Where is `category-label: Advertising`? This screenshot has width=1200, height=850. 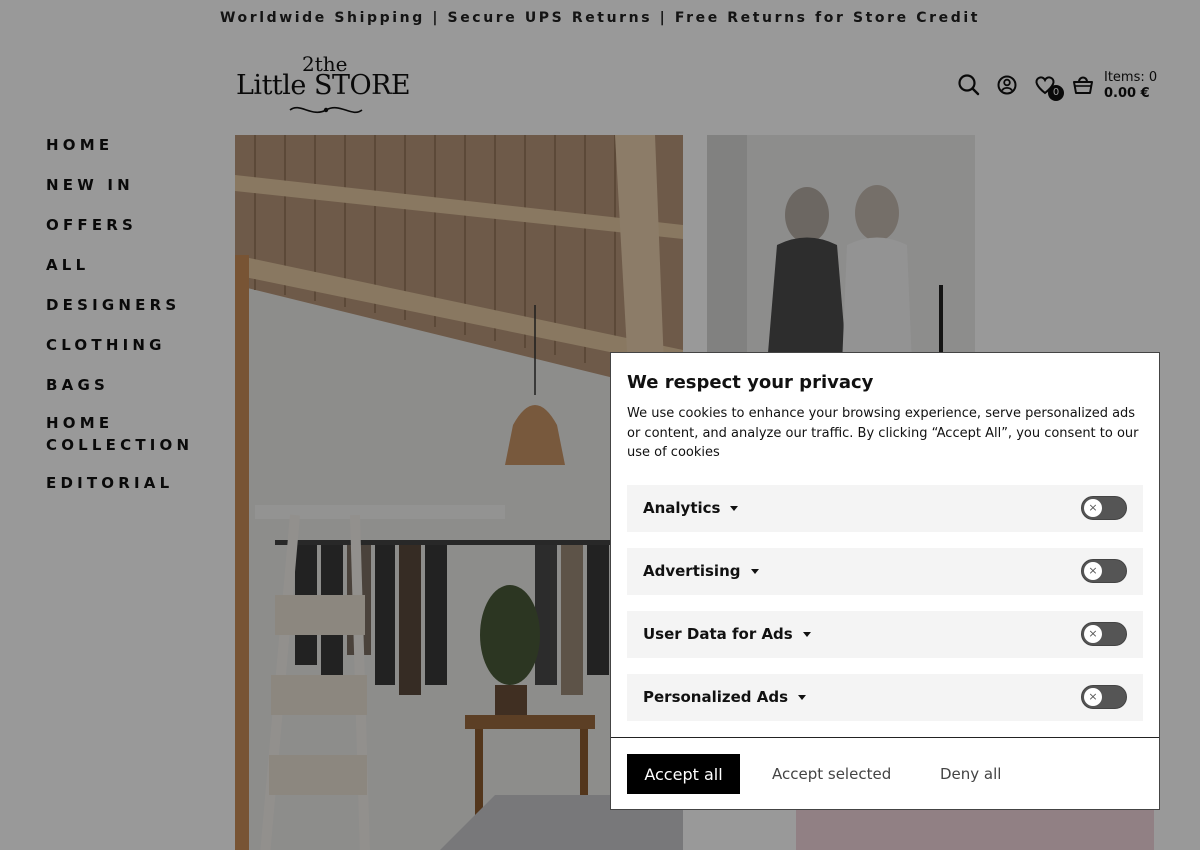
category-label: Advertising is located at coordinates (701, 571).